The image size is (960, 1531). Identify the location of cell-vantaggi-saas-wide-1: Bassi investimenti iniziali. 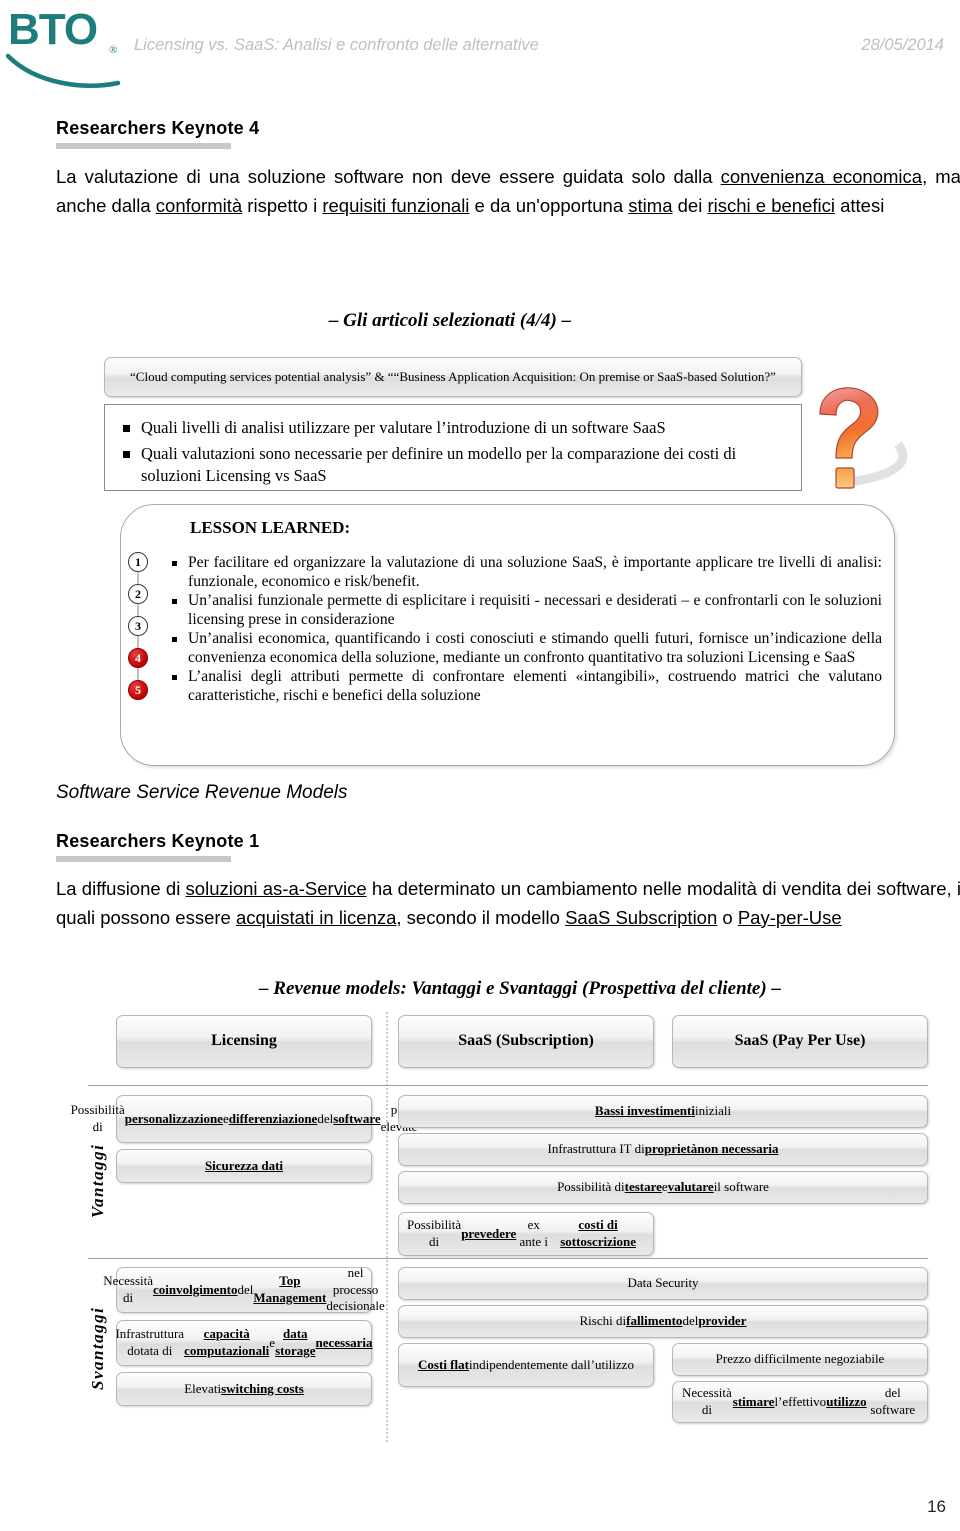
(663, 1111).